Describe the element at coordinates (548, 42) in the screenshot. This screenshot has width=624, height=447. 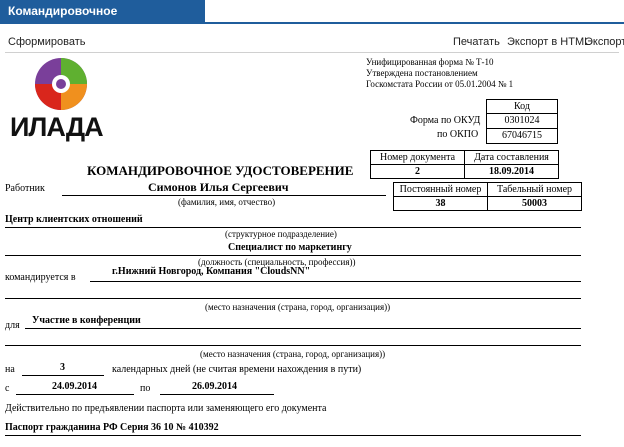
I see `export-html-button: Экспорт в HTML` at that location.